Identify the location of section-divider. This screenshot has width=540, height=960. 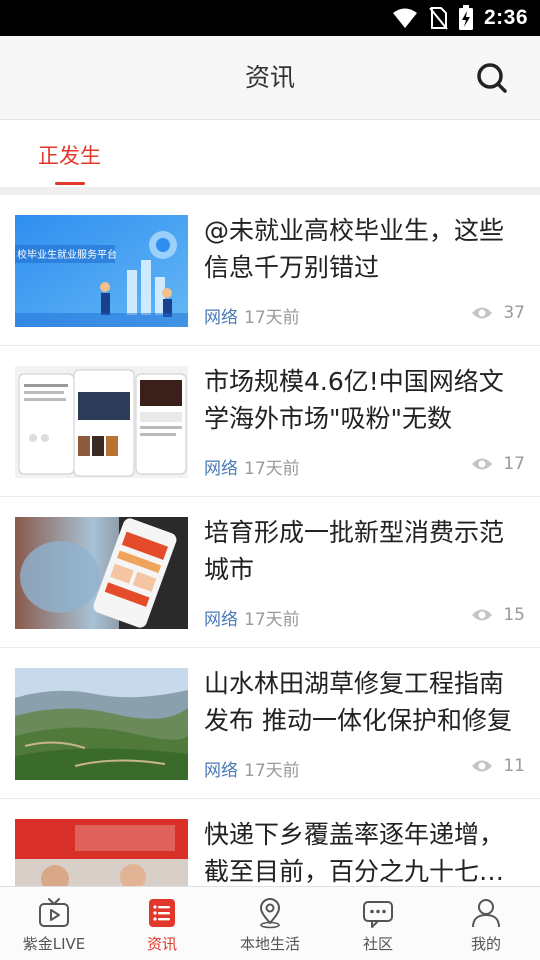
(270, 191).